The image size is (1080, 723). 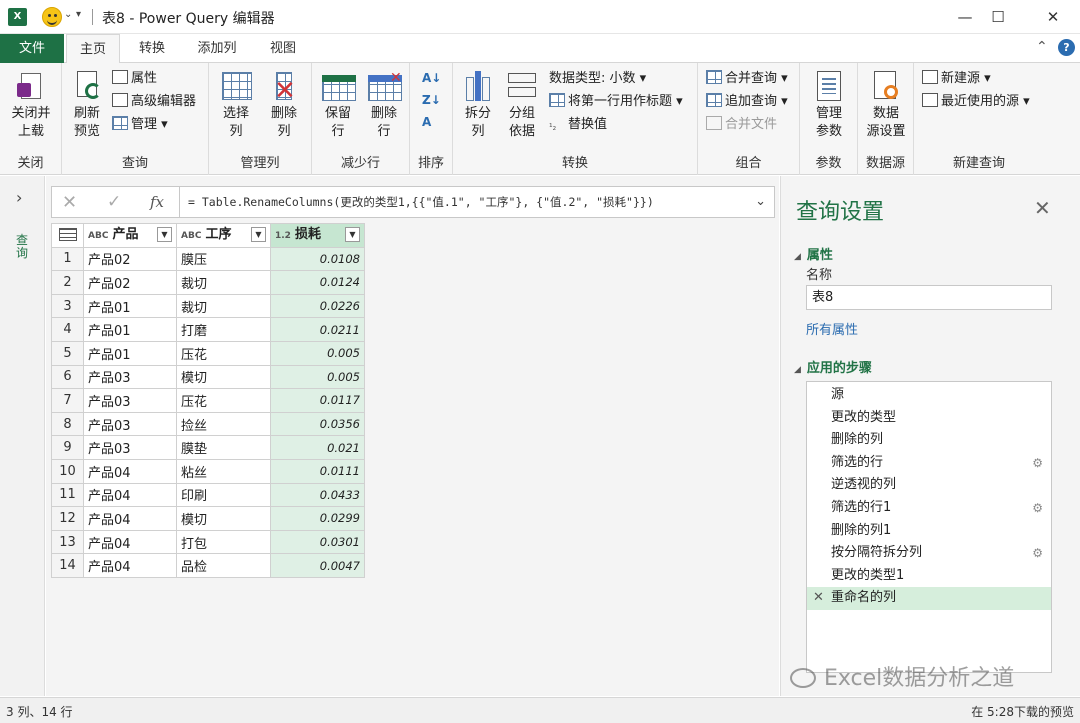 I want to click on column-header-2: ABC 工序 ▼, so click(x=223, y=235).